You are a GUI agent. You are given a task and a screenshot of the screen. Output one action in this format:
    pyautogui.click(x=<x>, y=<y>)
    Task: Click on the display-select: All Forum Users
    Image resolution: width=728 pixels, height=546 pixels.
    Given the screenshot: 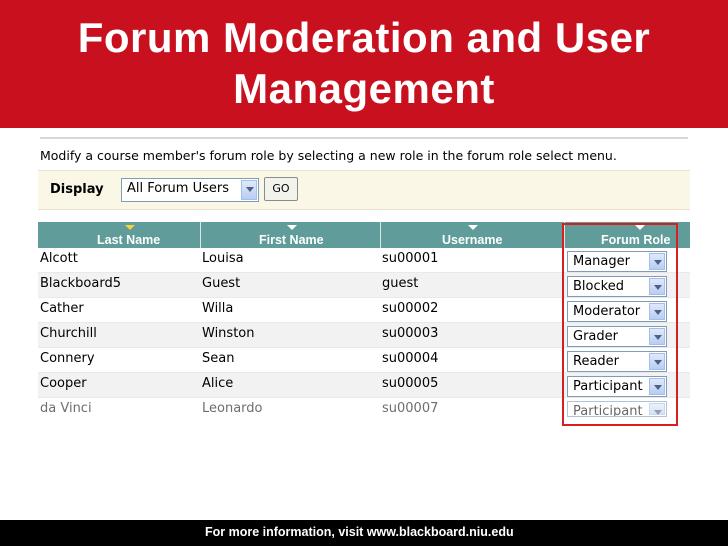 What is the action you would take?
    pyautogui.click(x=190, y=190)
    